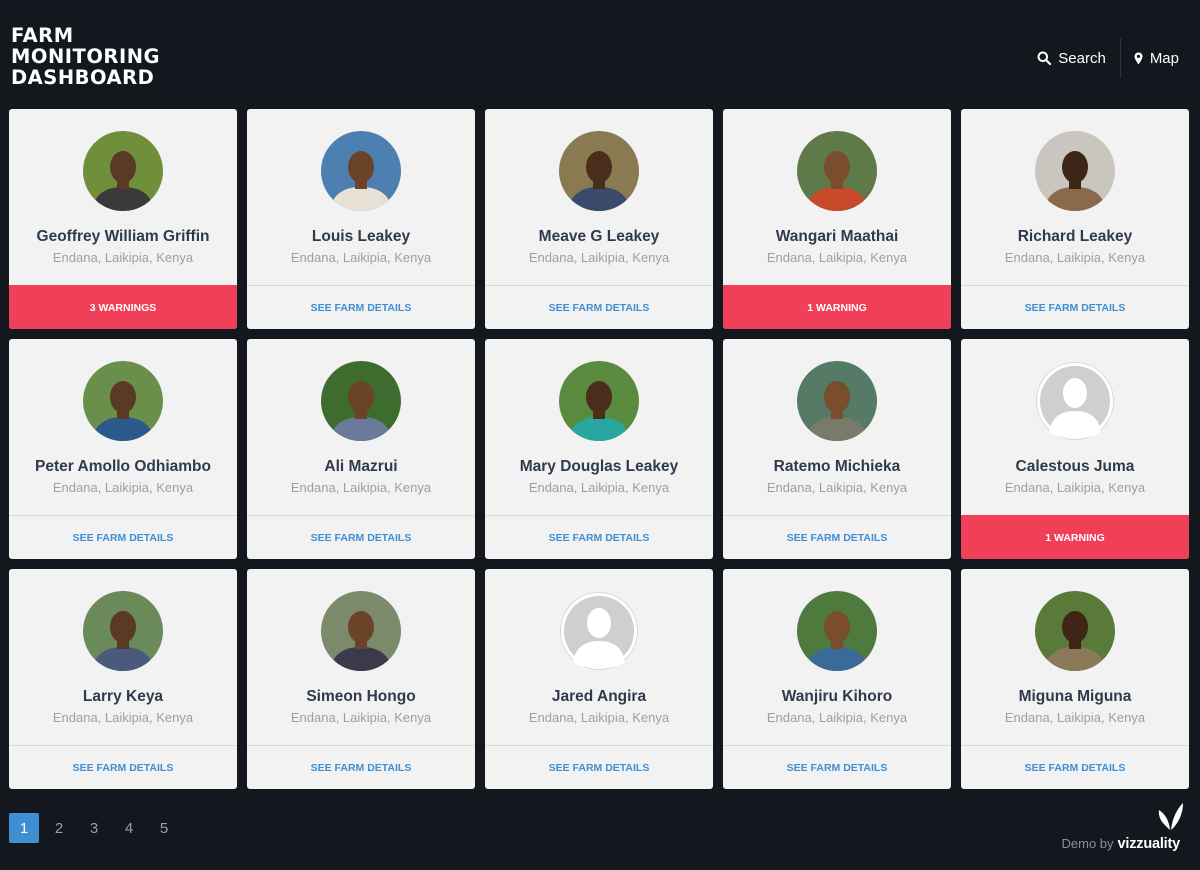 The image size is (1200, 870). Describe the element at coordinates (1075, 466) in the screenshot. I see `farmer-name: Calestous Juma` at that location.